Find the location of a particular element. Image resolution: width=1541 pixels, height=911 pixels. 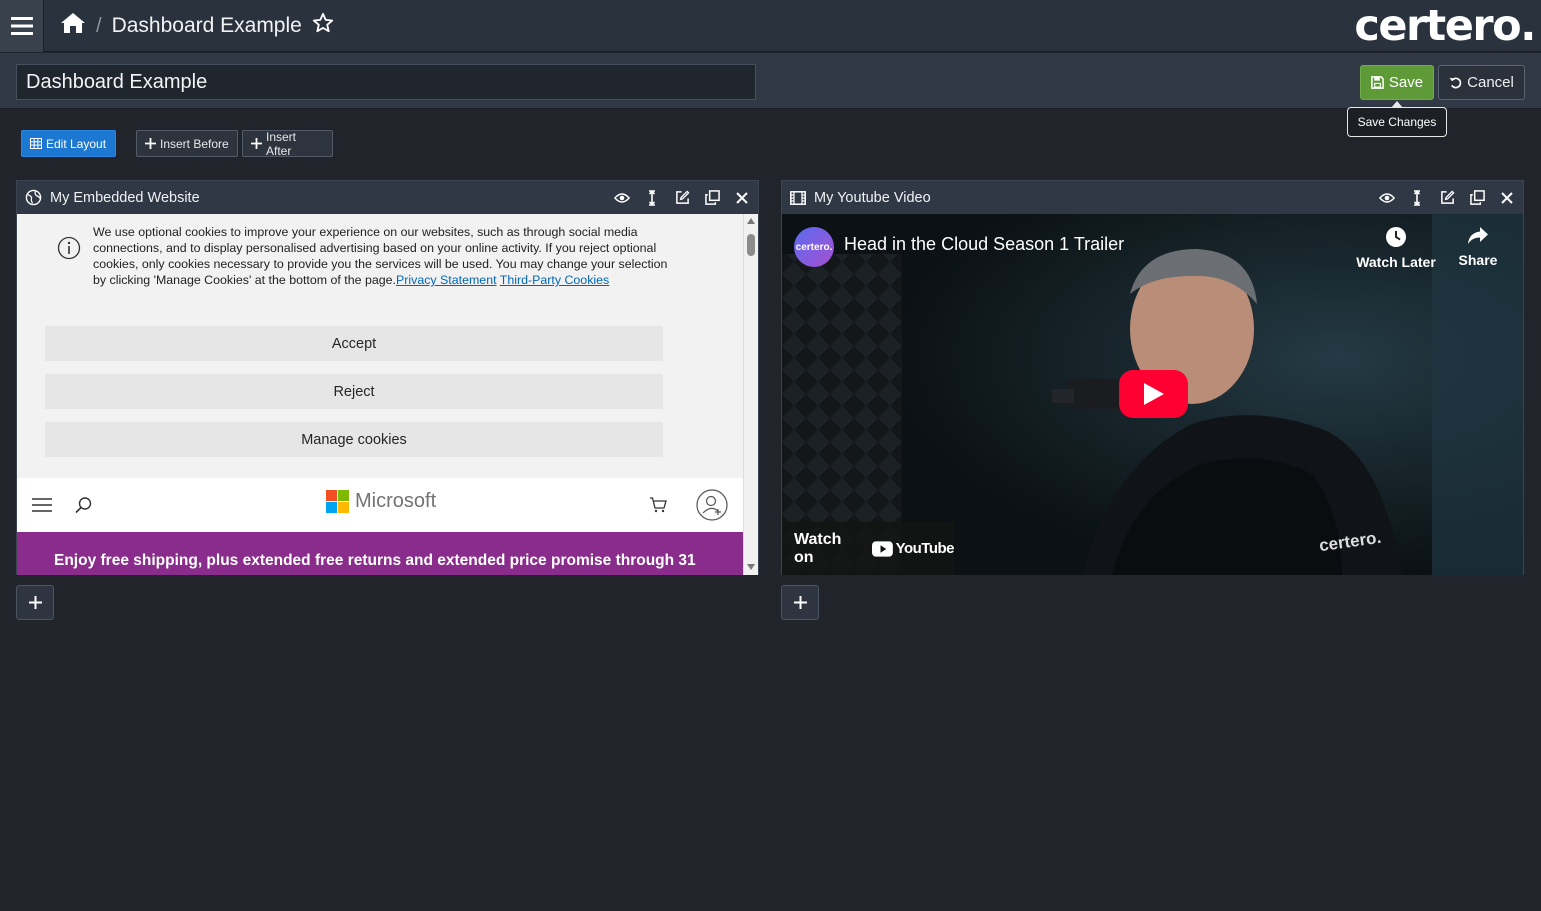

watch-on-label: Watch on is located at coordinates (818, 548).